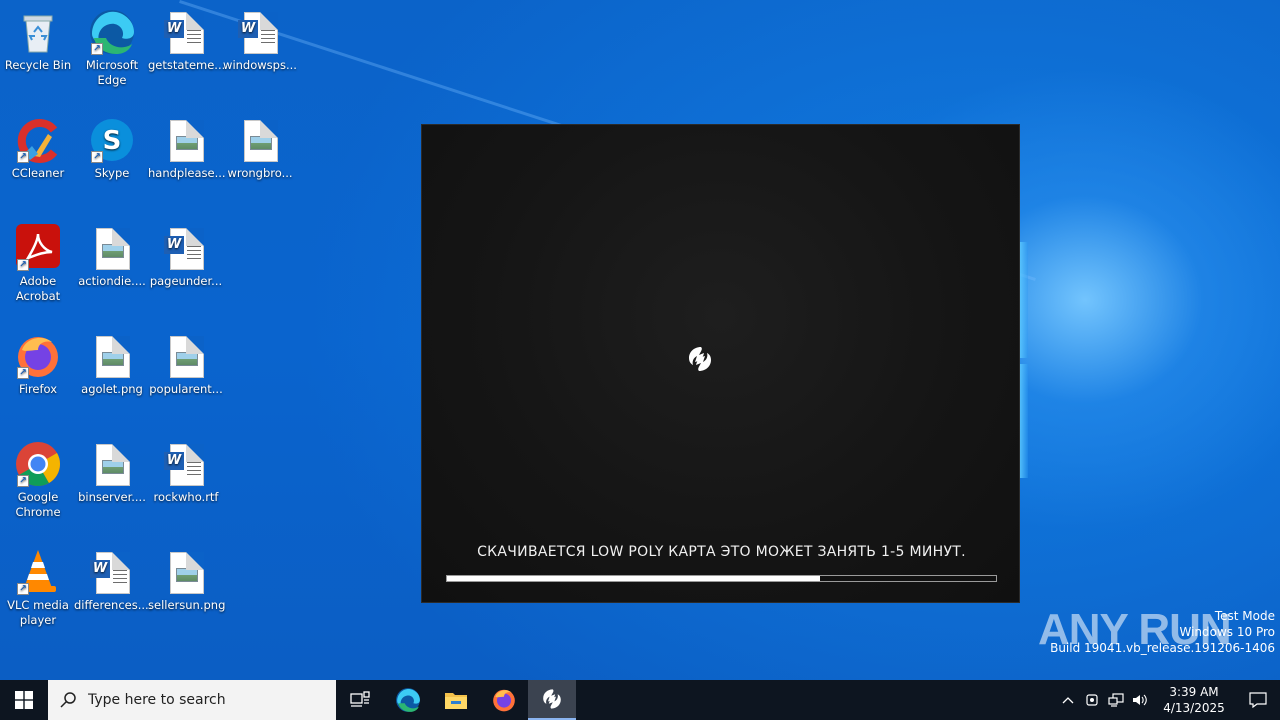 This screenshot has height=720, width=1280. I want to click on desktop-icon-label: Microsoft Edge, so click(112, 72).